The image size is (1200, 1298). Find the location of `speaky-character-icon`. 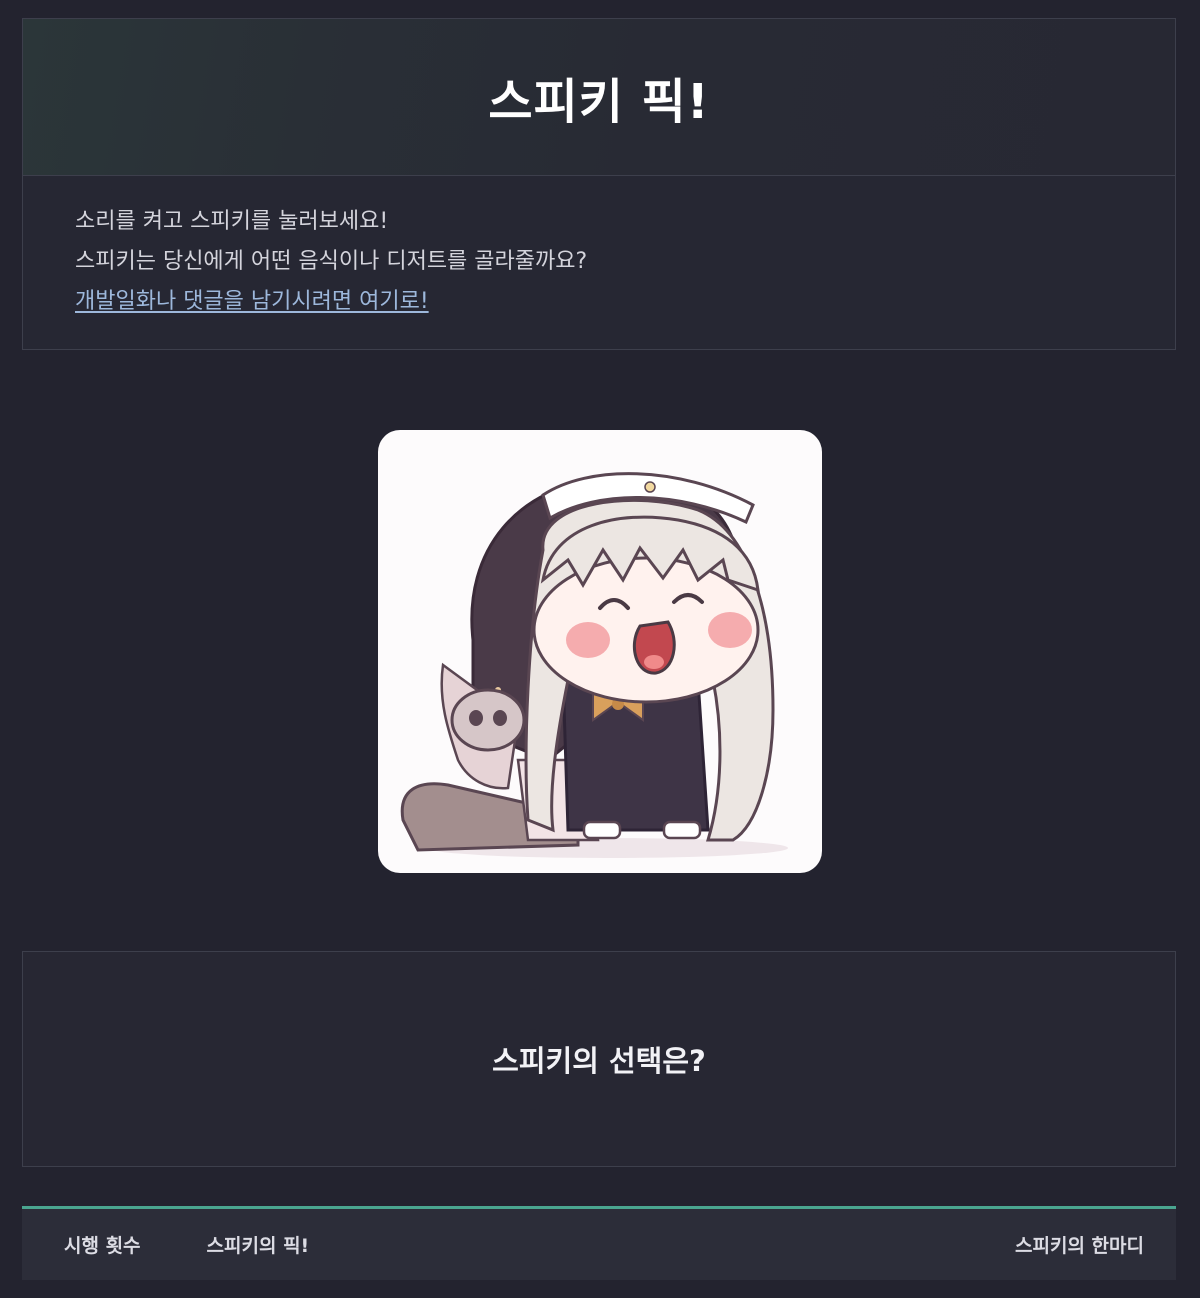

speaky-character-icon is located at coordinates (594, 665).